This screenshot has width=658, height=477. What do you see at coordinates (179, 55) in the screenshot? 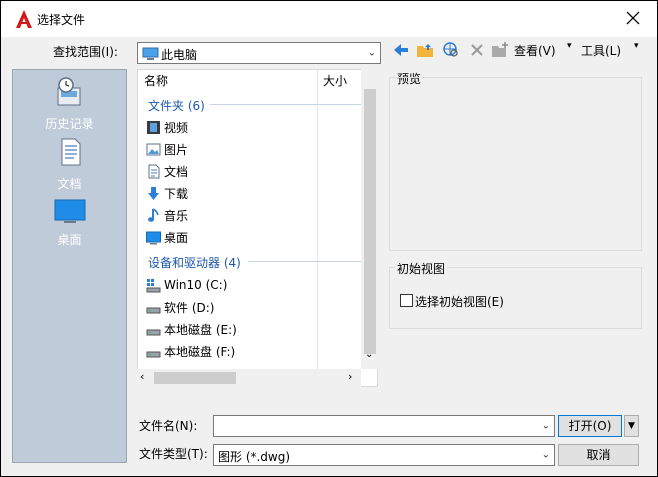
I see `lookin-value: 此电脑` at bounding box center [179, 55].